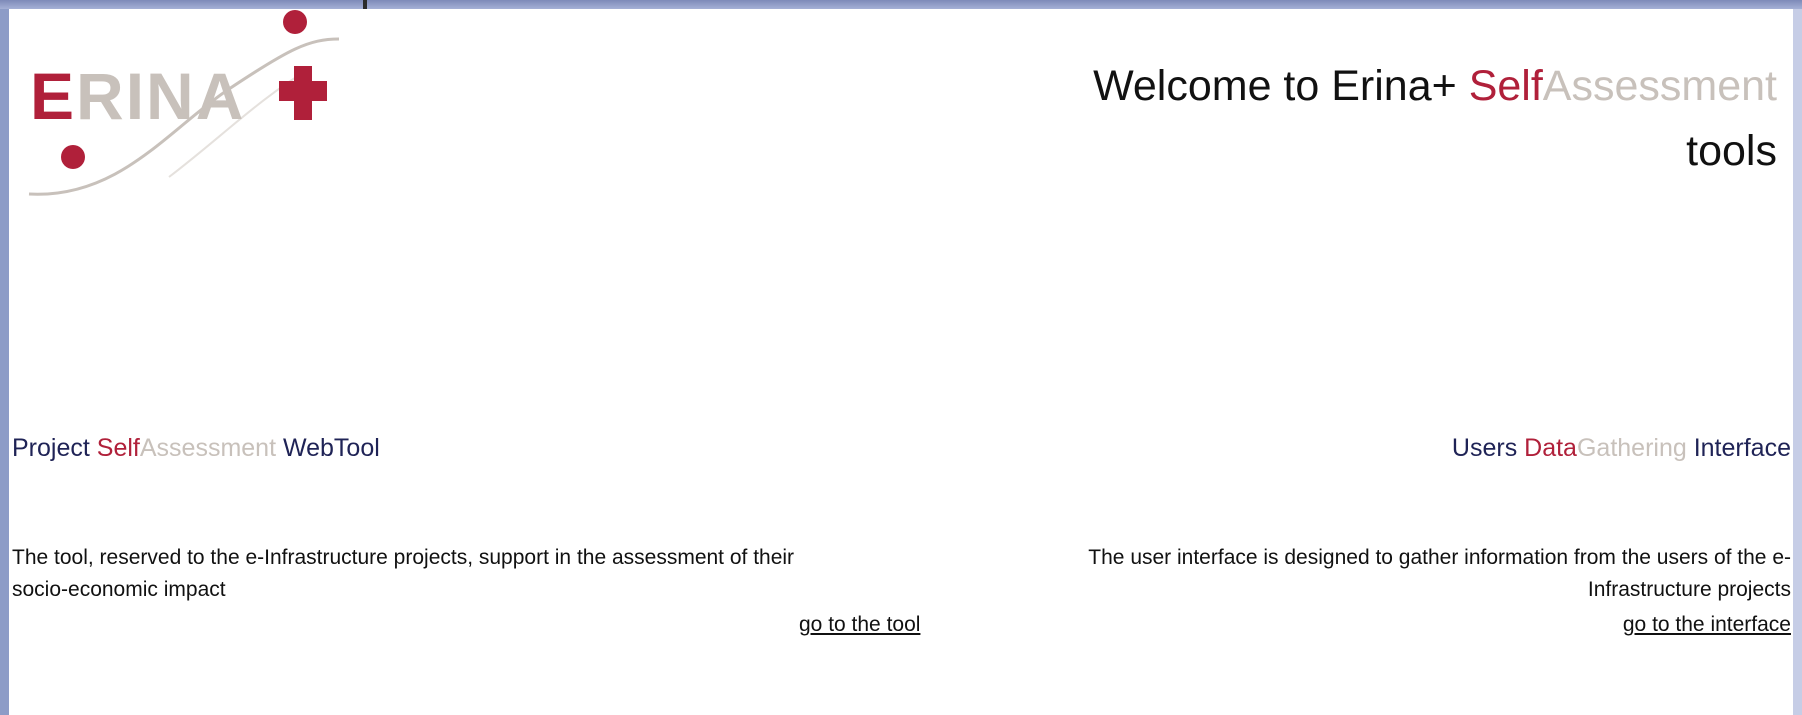 This screenshot has width=1802, height=715. I want to click on go-to-interface-link: go to the interface, so click(1707, 625).